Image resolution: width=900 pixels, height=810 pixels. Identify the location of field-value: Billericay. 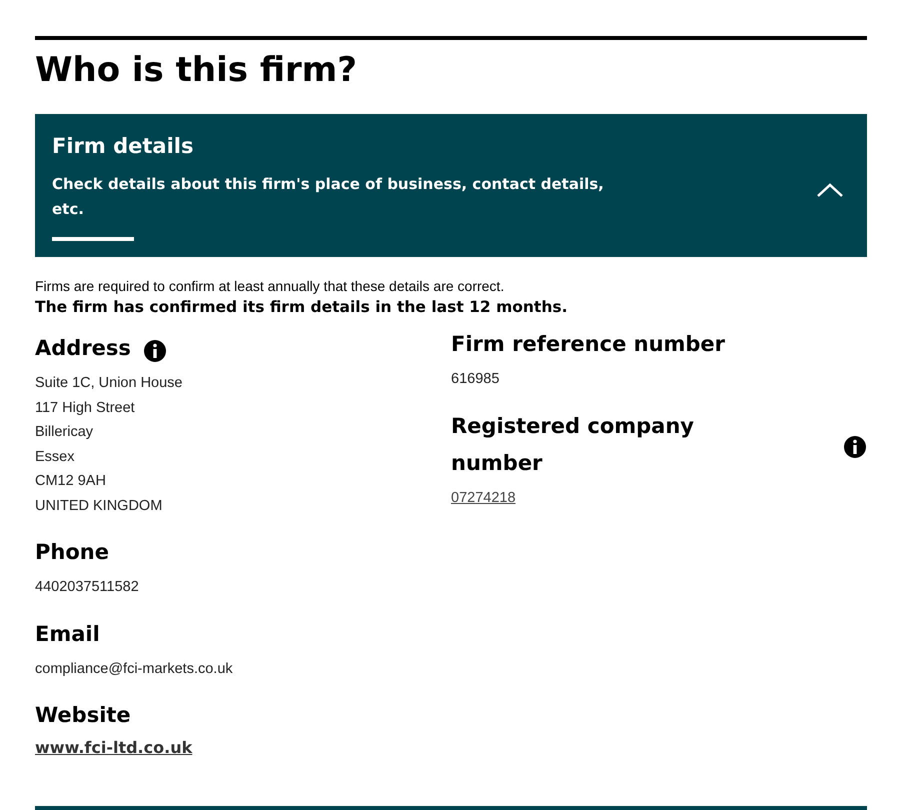
(64, 432).